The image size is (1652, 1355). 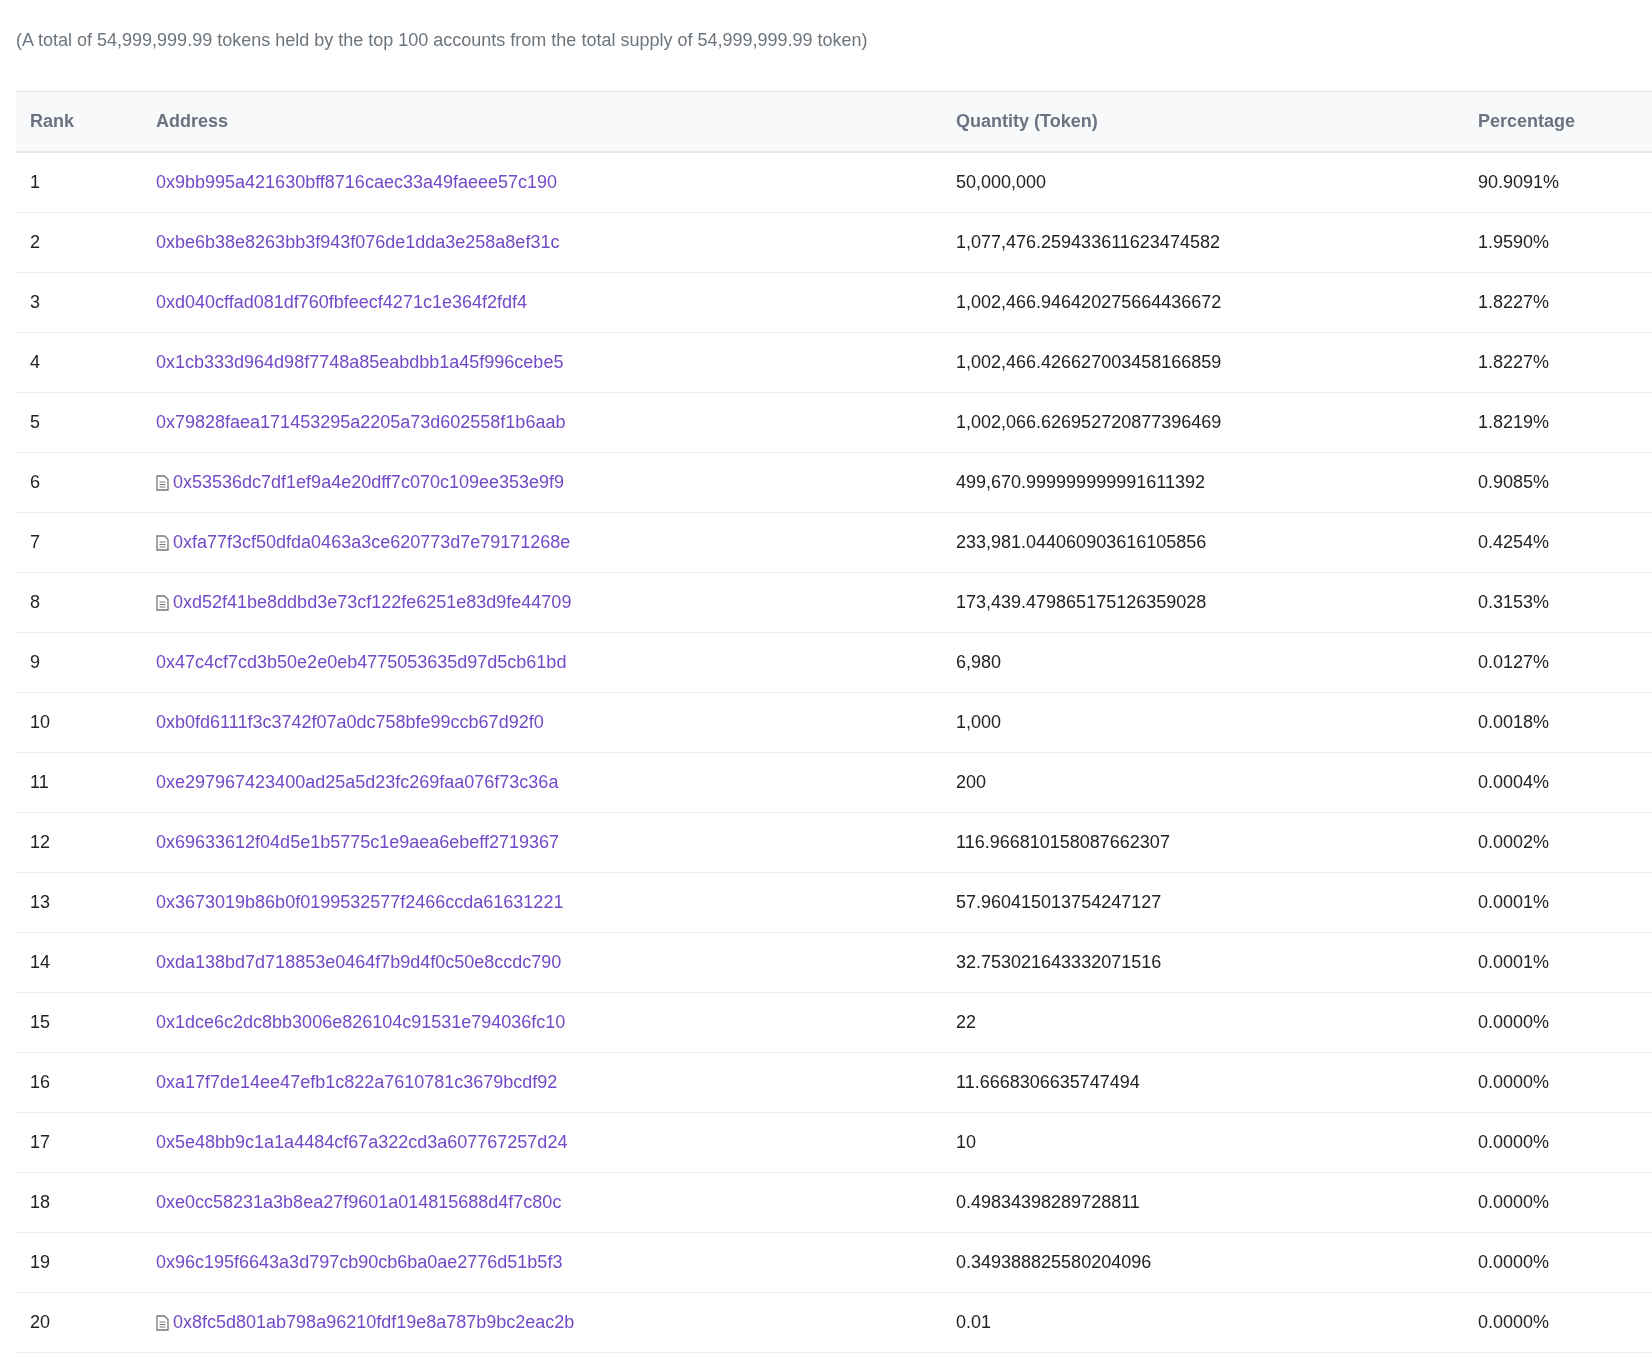 What do you see at coordinates (350, 722) in the screenshot?
I see `address-link: 0xb0fd6111f3c3742f07a0dc758bfe99ccb67d92f0` at bounding box center [350, 722].